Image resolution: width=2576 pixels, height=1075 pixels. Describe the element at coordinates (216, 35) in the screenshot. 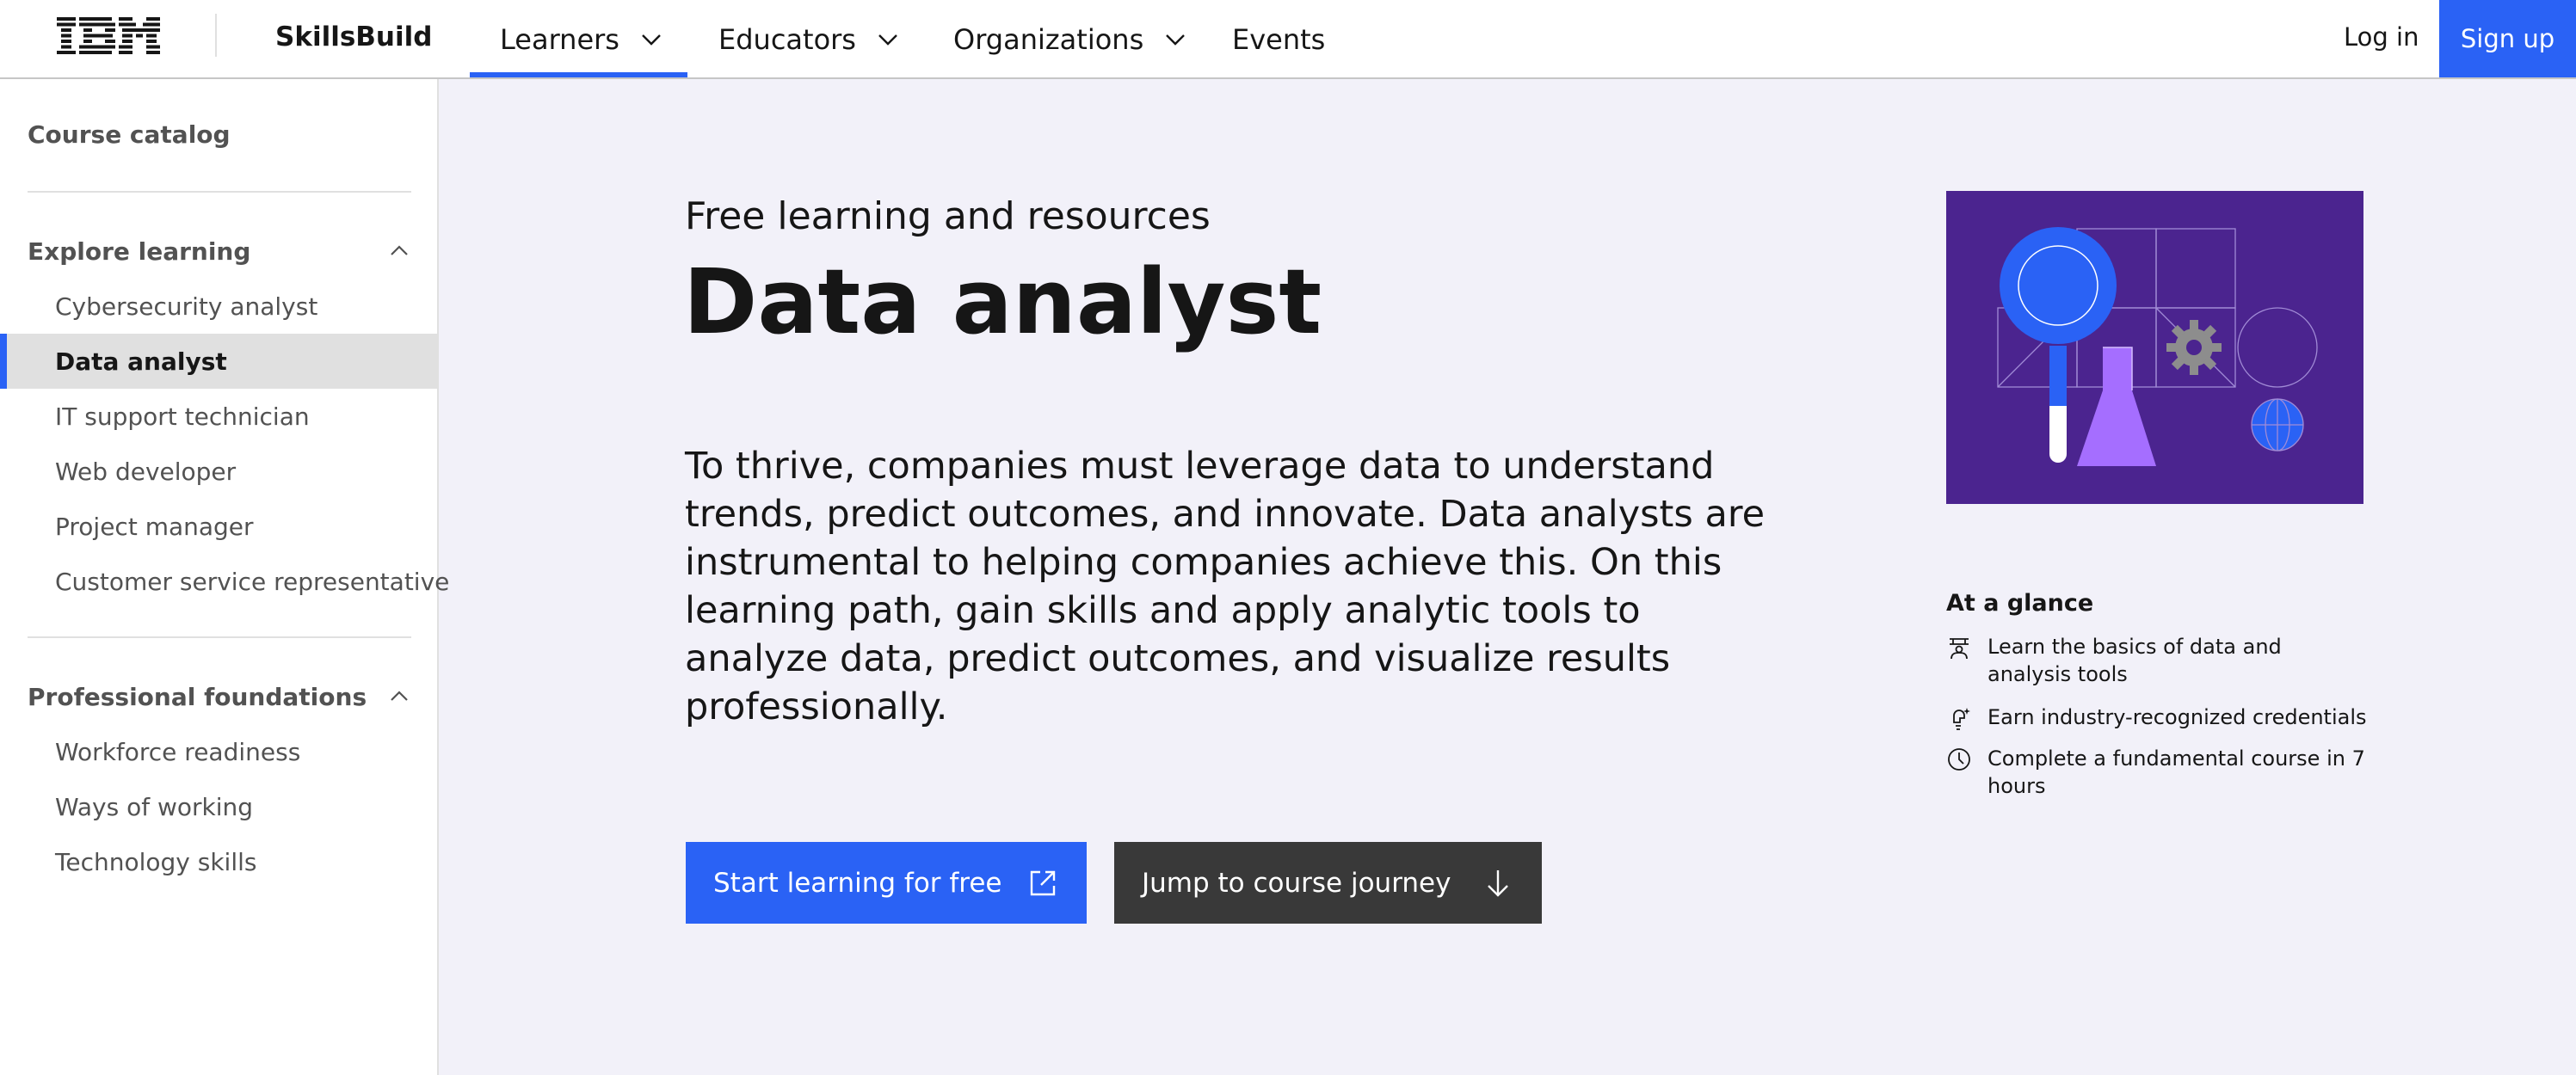

I see `nav-divider` at that location.